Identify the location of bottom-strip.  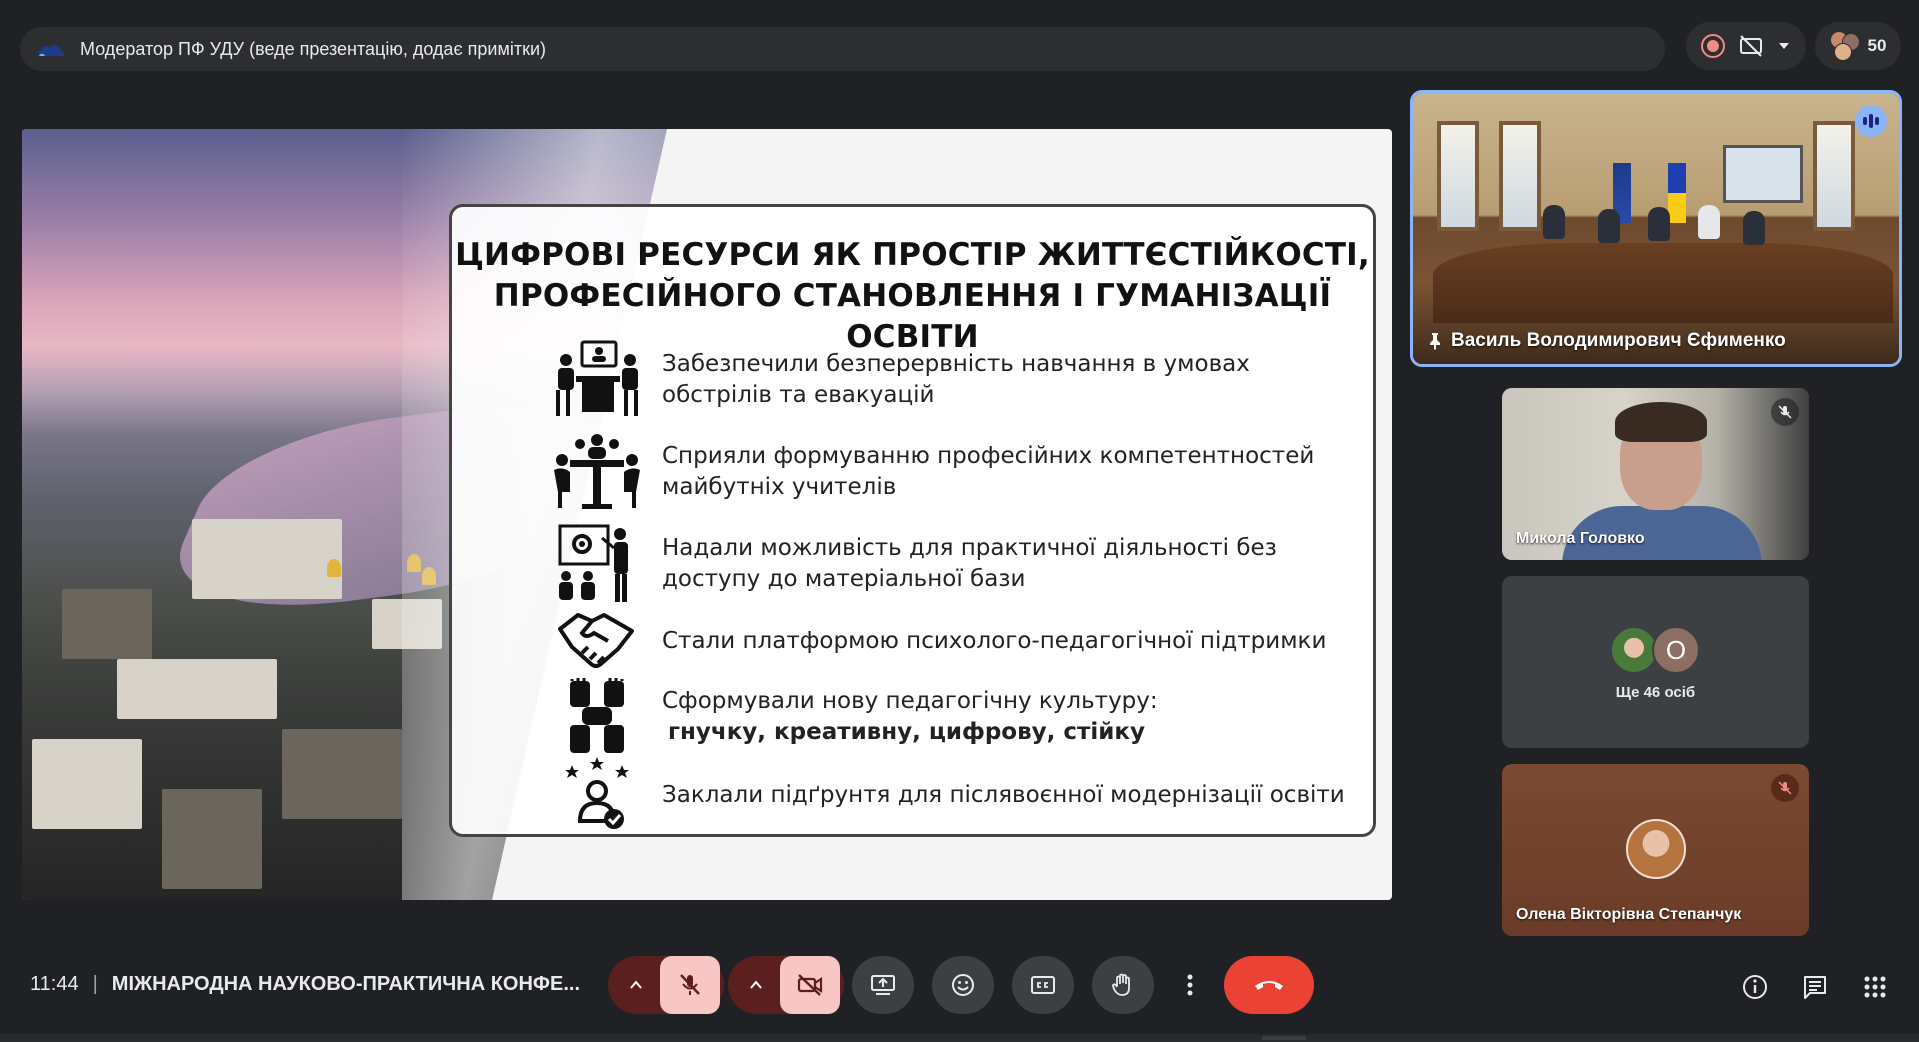
(959, 1038).